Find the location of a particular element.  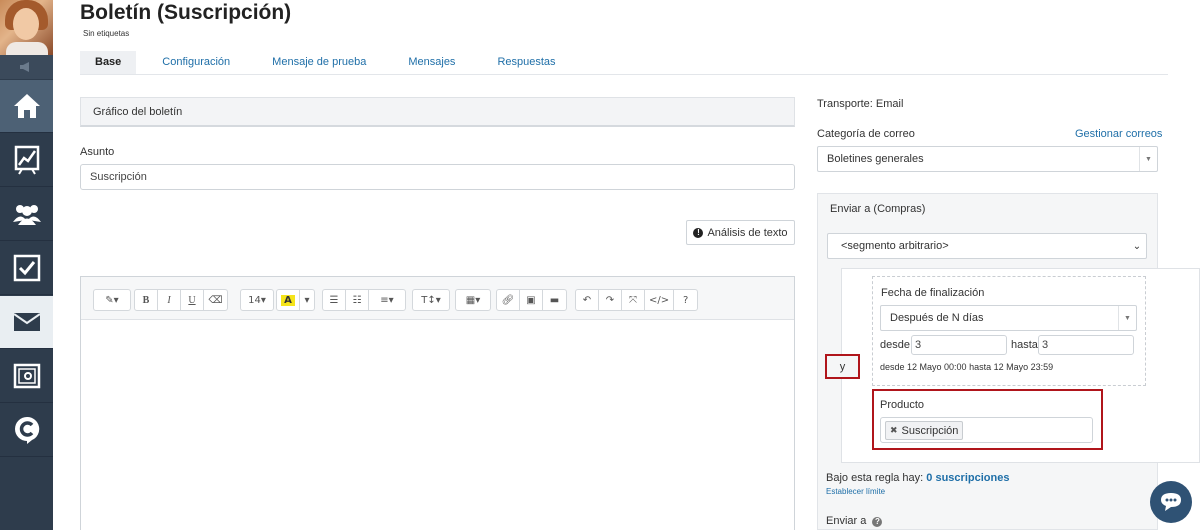

redo-icon: ↷ is located at coordinates (610, 300).